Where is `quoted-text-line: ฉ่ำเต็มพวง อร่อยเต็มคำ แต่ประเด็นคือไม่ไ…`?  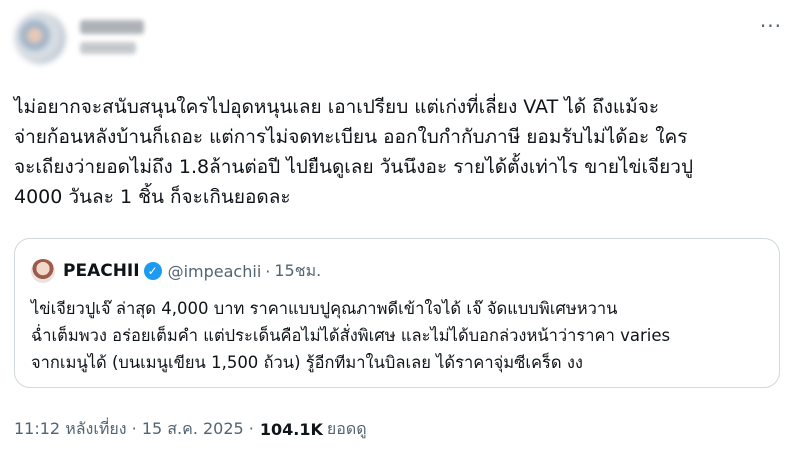 quoted-text-line: ฉ่ำเต็มพวง อร่อยเต็มคำ แต่ประเด็นคือไม่ไ… is located at coordinates (351, 335).